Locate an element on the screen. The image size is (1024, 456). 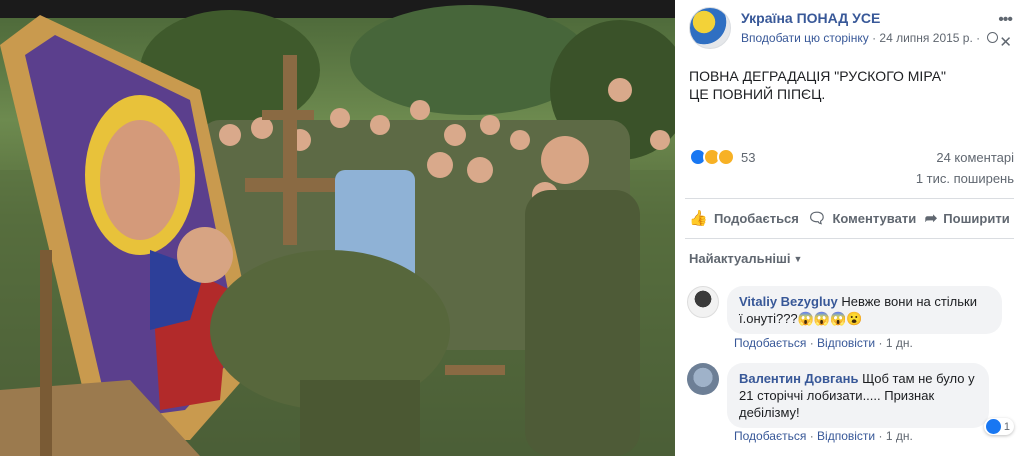
reactions-summary: 53 is located at coordinates (722, 157).